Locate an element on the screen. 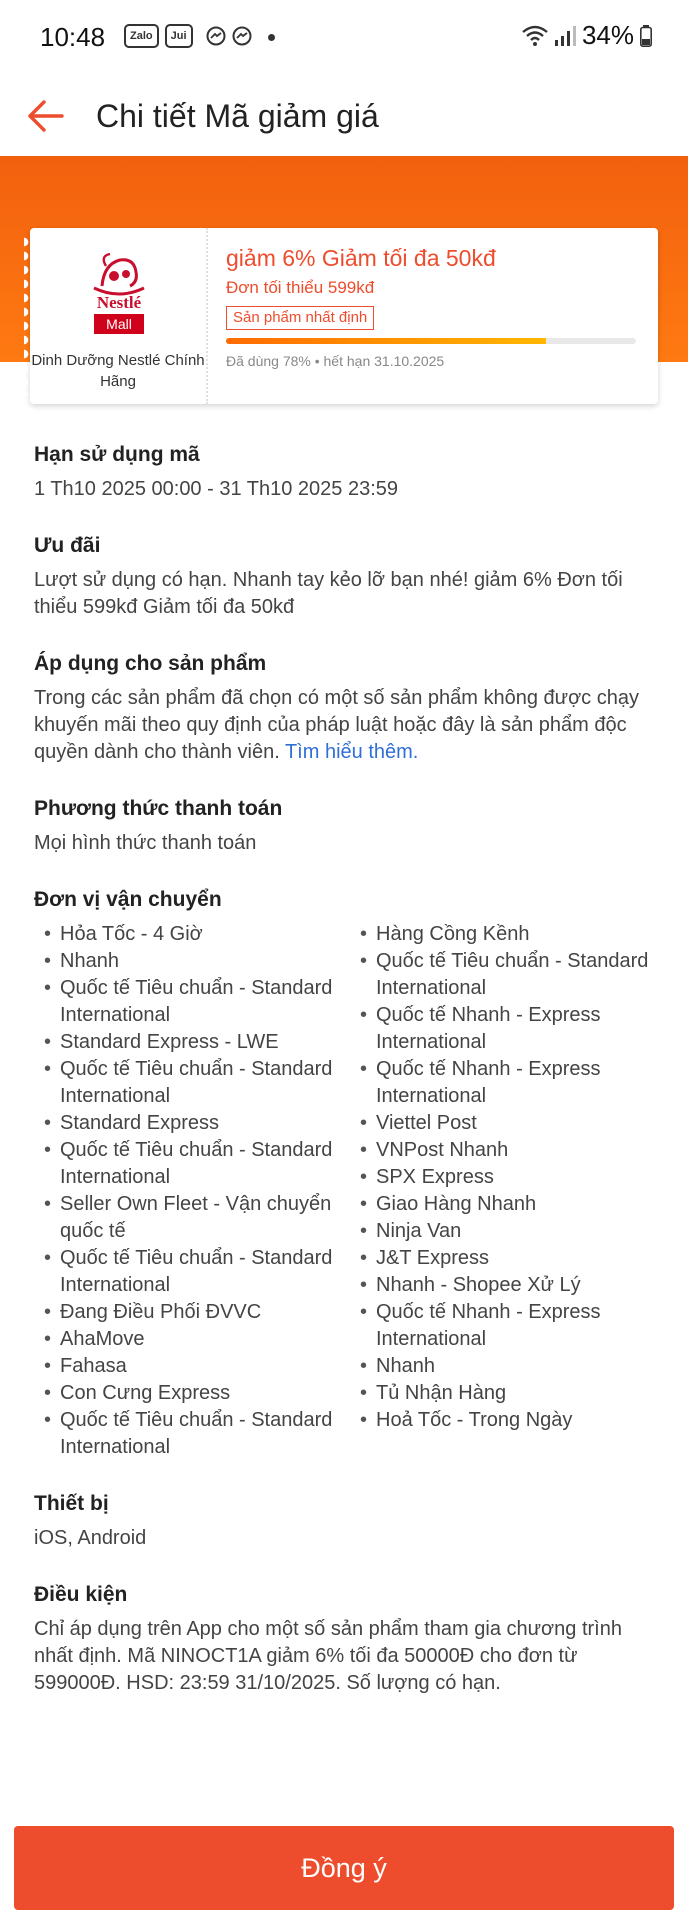 The image size is (688, 1920). signal-icon is located at coordinates (565, 35).